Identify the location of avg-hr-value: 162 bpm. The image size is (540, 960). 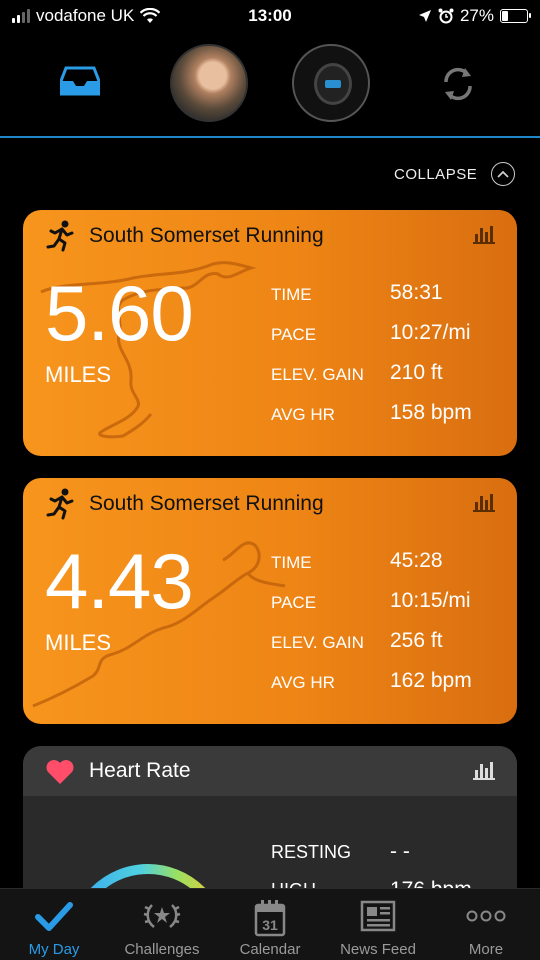
(431, 680).